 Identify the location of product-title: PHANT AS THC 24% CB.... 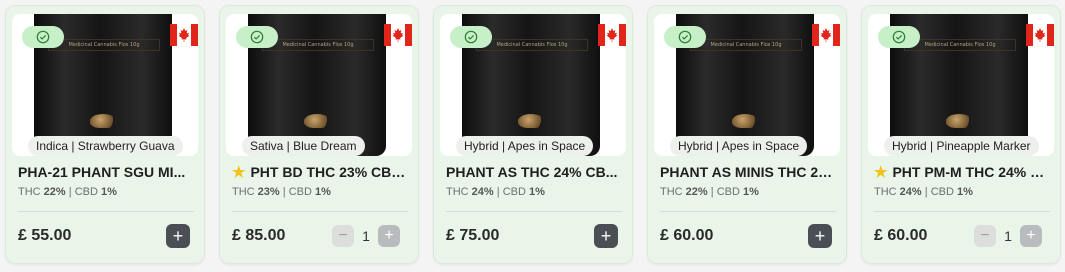
(534, 172).